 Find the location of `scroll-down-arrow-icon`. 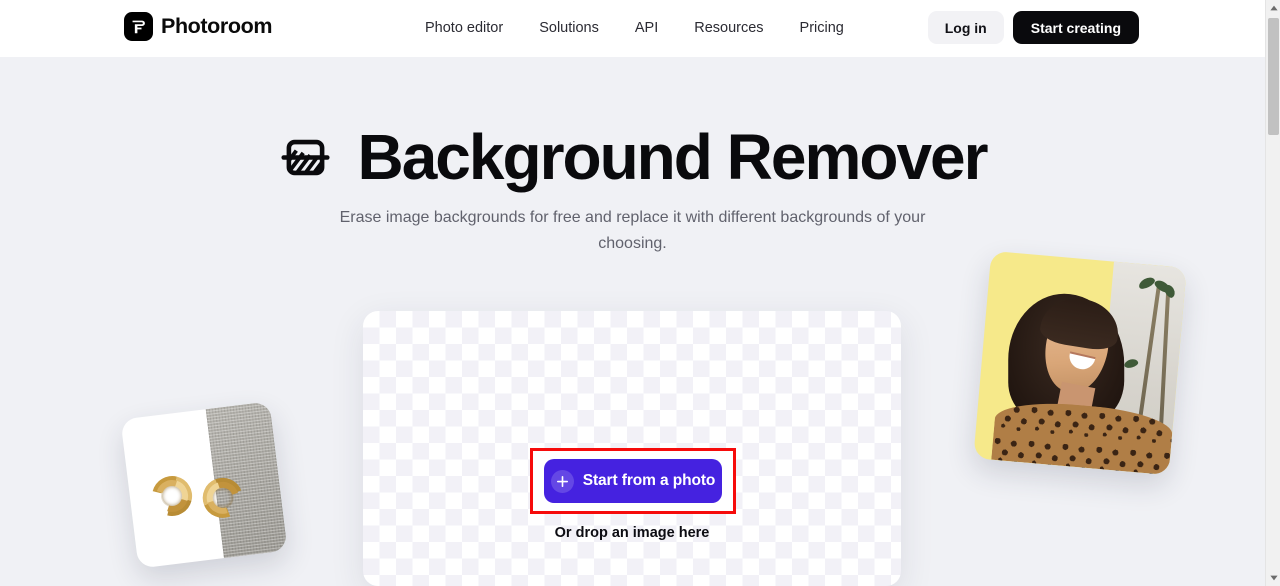

scroll-down-arrow-icon is located at coordinates (1273, 578).